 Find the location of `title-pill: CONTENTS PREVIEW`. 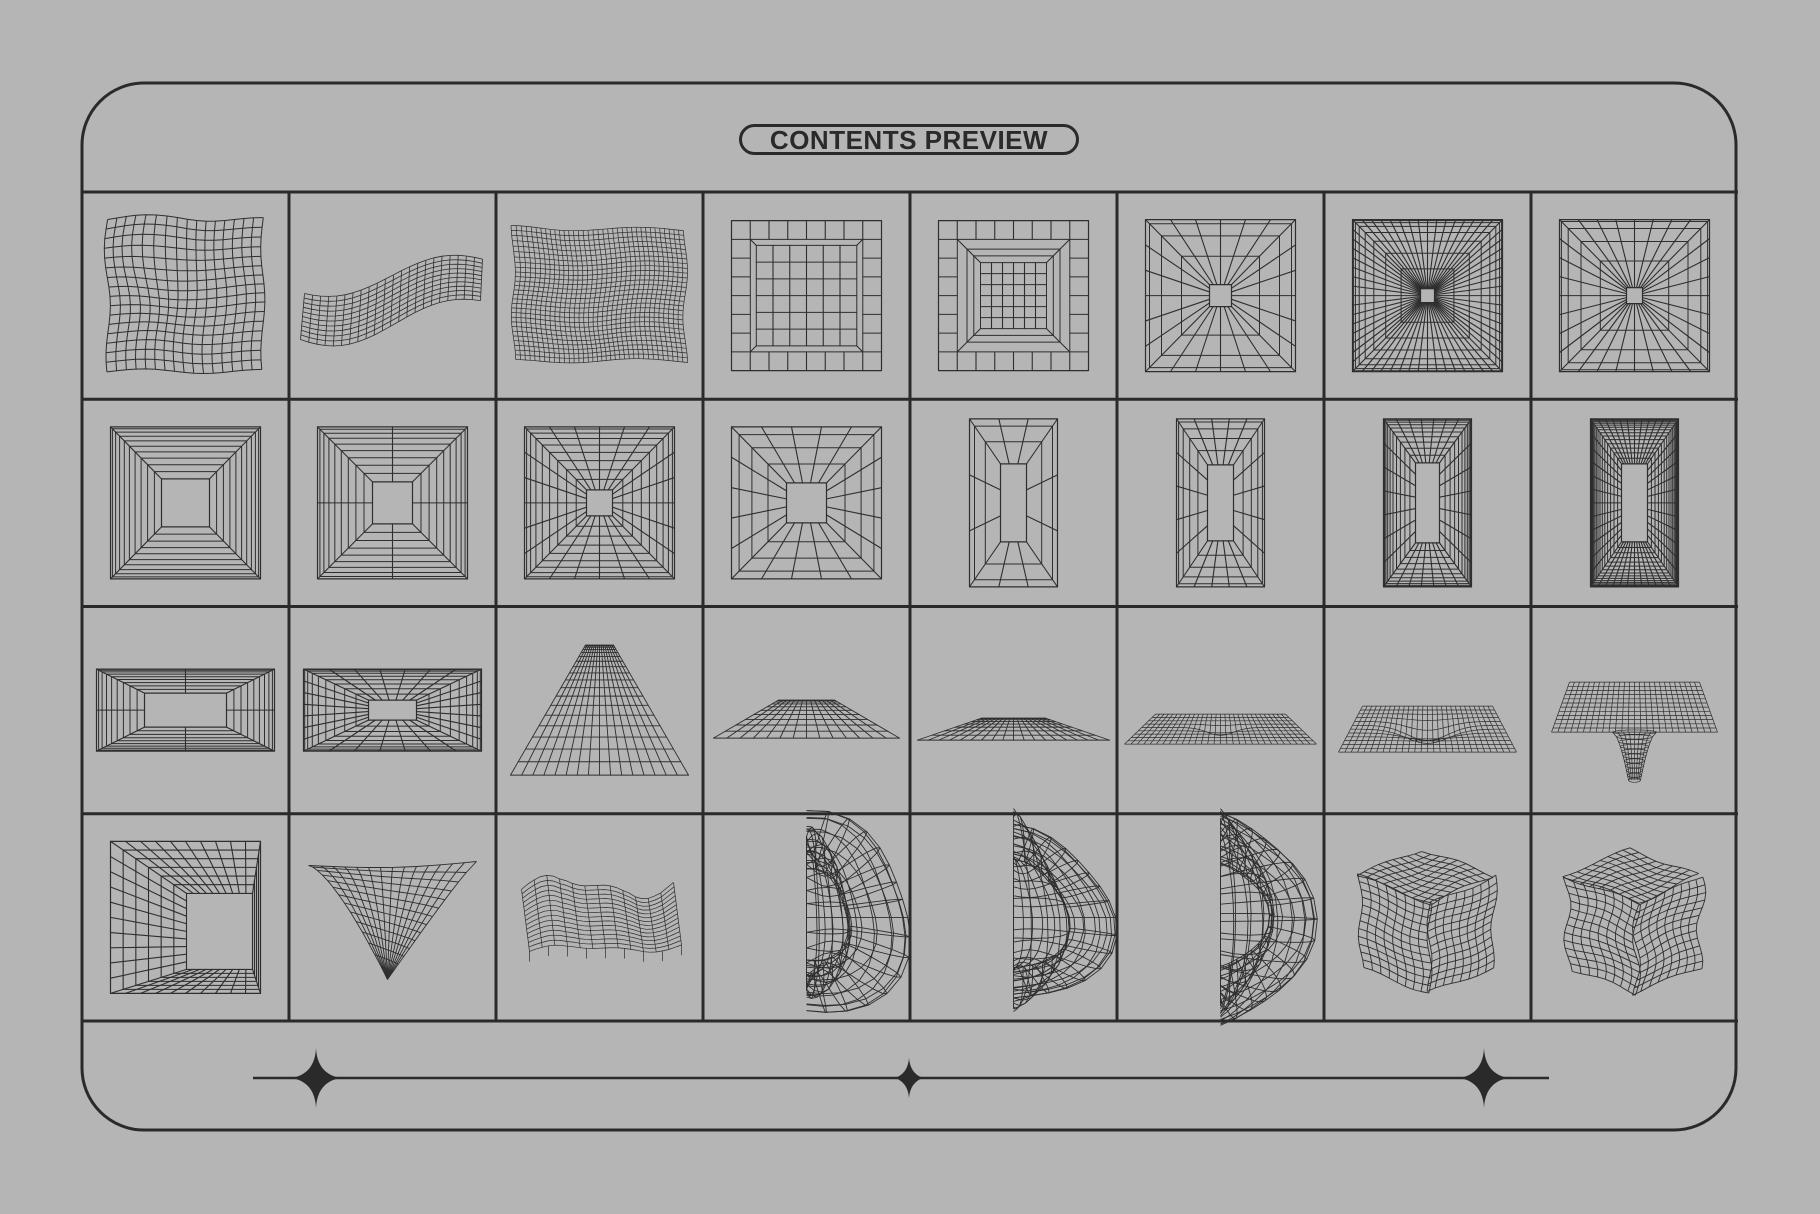

title-pill: CONTENTS PREVIEW is located at coordinates (909, 139).